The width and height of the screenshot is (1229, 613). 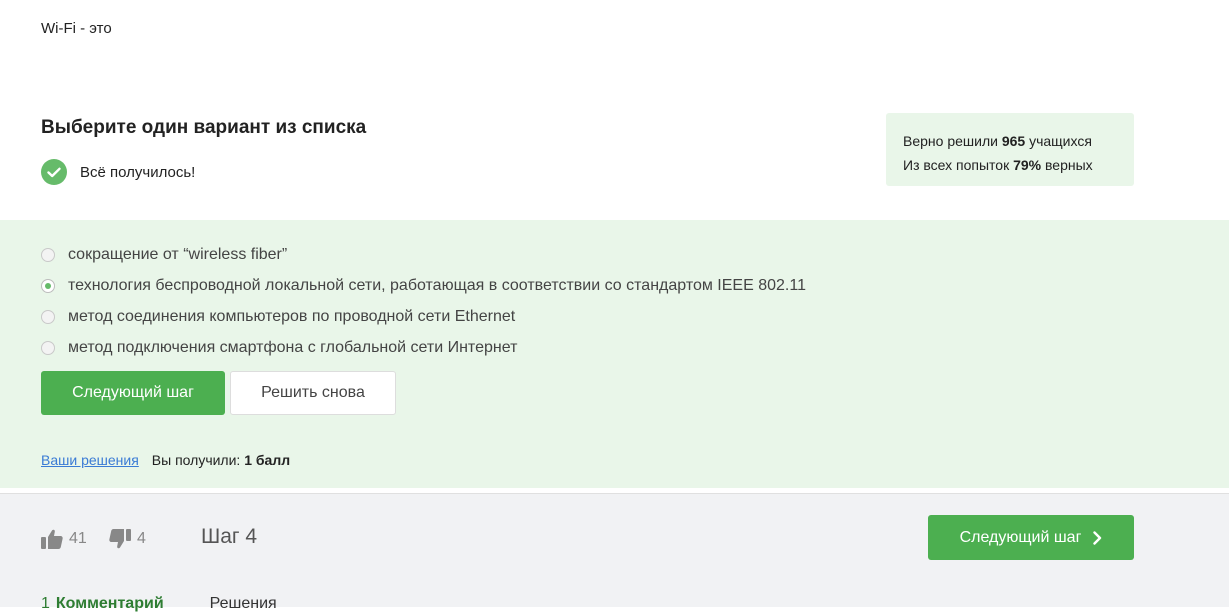 I want to click on correct-percent: 79%, so click(x=1027, y=165).